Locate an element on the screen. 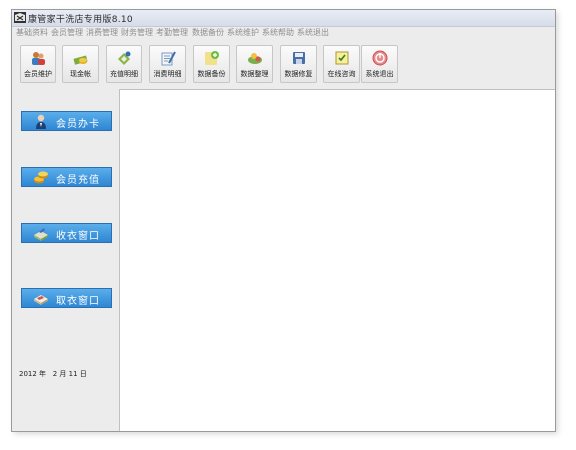  cash-account-label: 现金帐 is located at coordinates (80, 74).